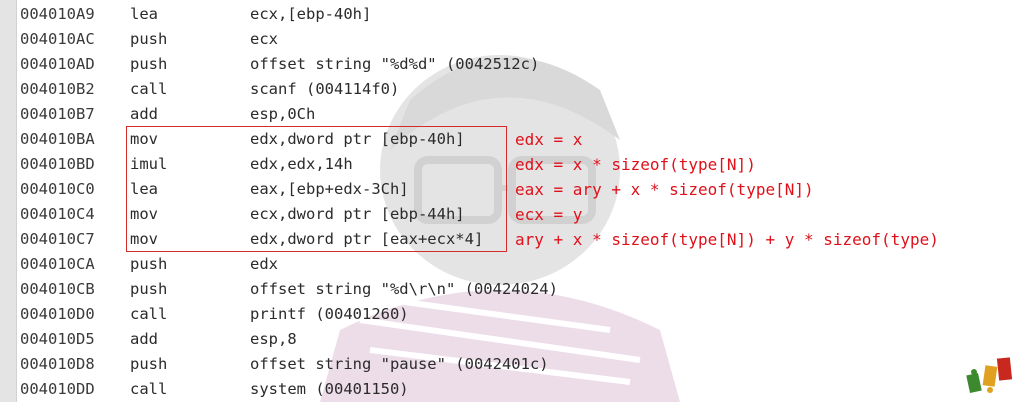 The image size is (1016, 402). I want to click on instruction-operands: esp,8, so click(273, 339).